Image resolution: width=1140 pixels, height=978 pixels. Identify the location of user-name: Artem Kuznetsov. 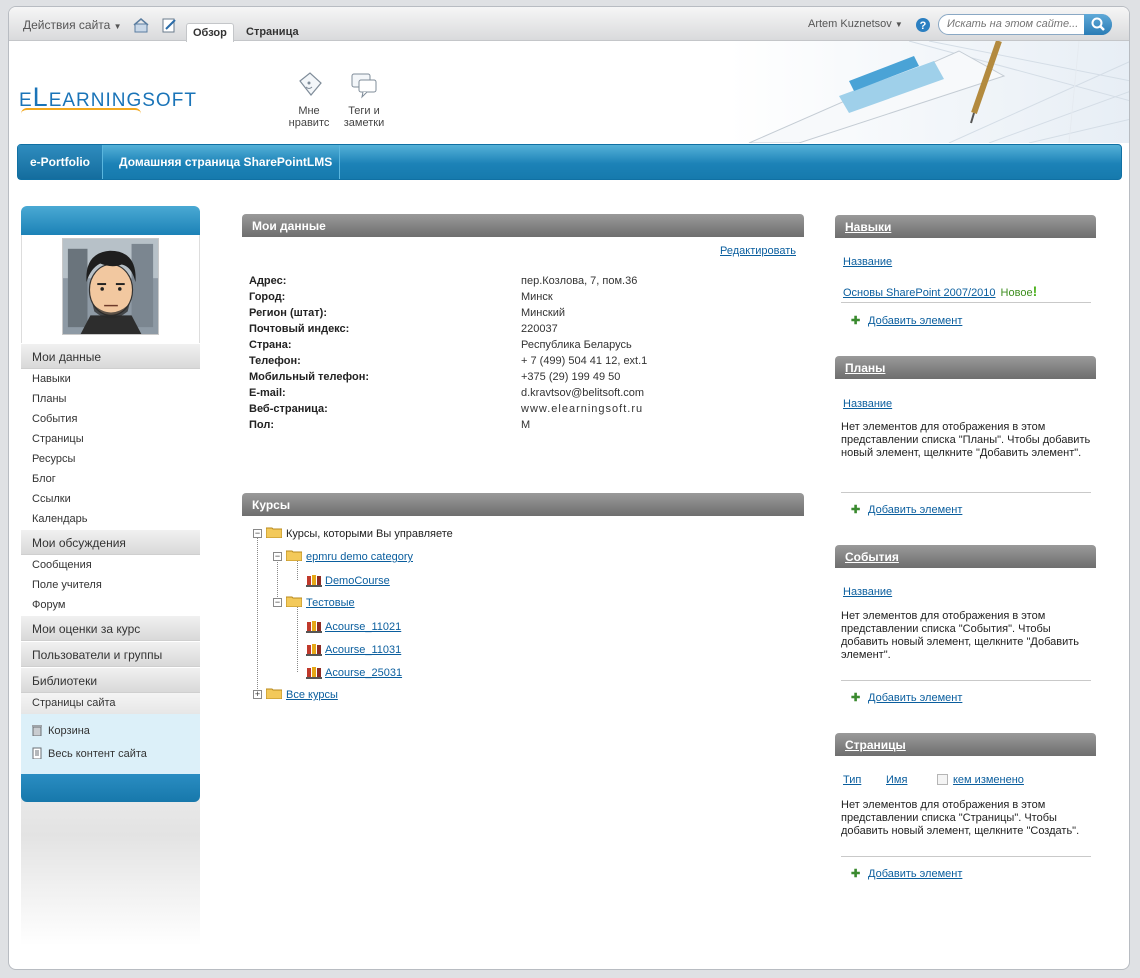
(850, 24).